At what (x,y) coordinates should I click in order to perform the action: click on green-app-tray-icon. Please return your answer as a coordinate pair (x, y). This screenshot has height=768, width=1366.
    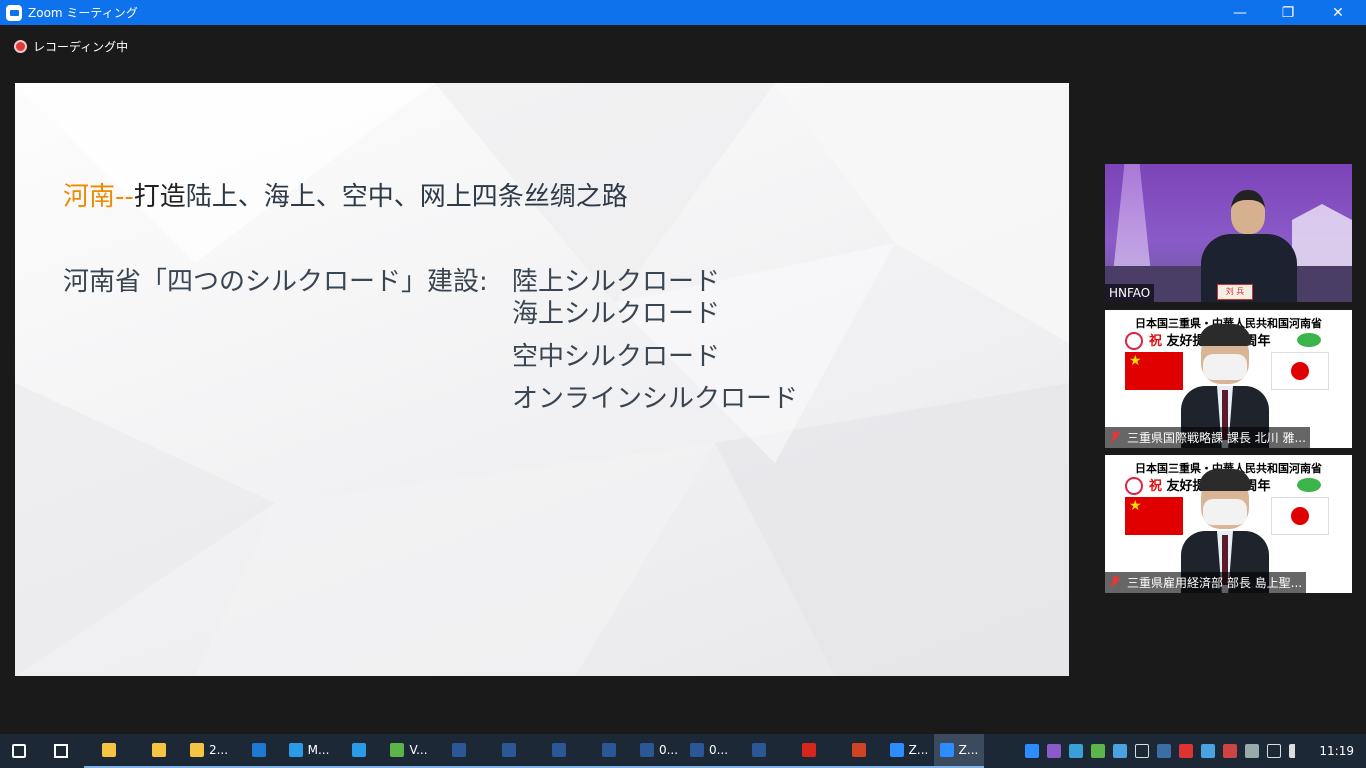
    Looking at the image, I should click on (1098, 751).